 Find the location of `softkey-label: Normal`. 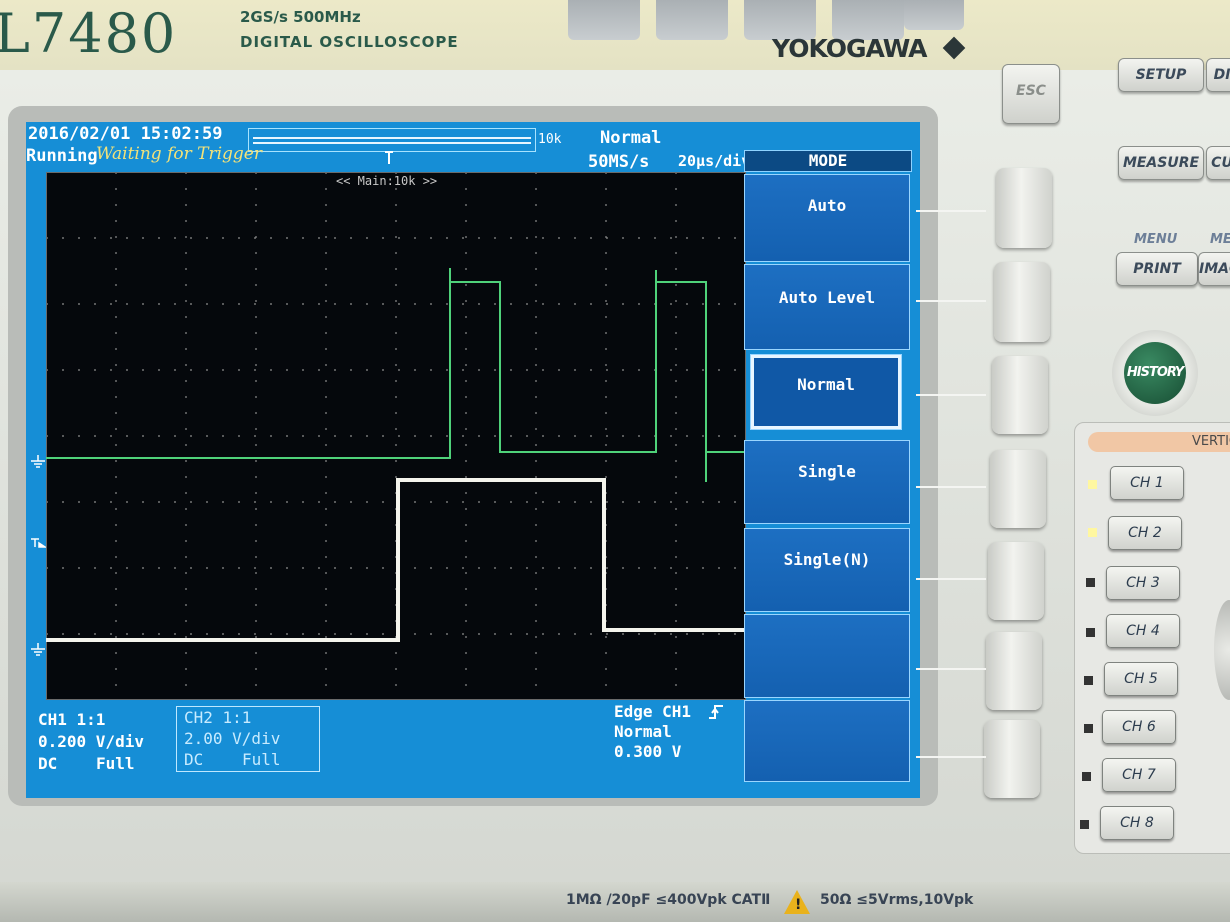

softkey-label: Normal is located at coordinates (826, 384).